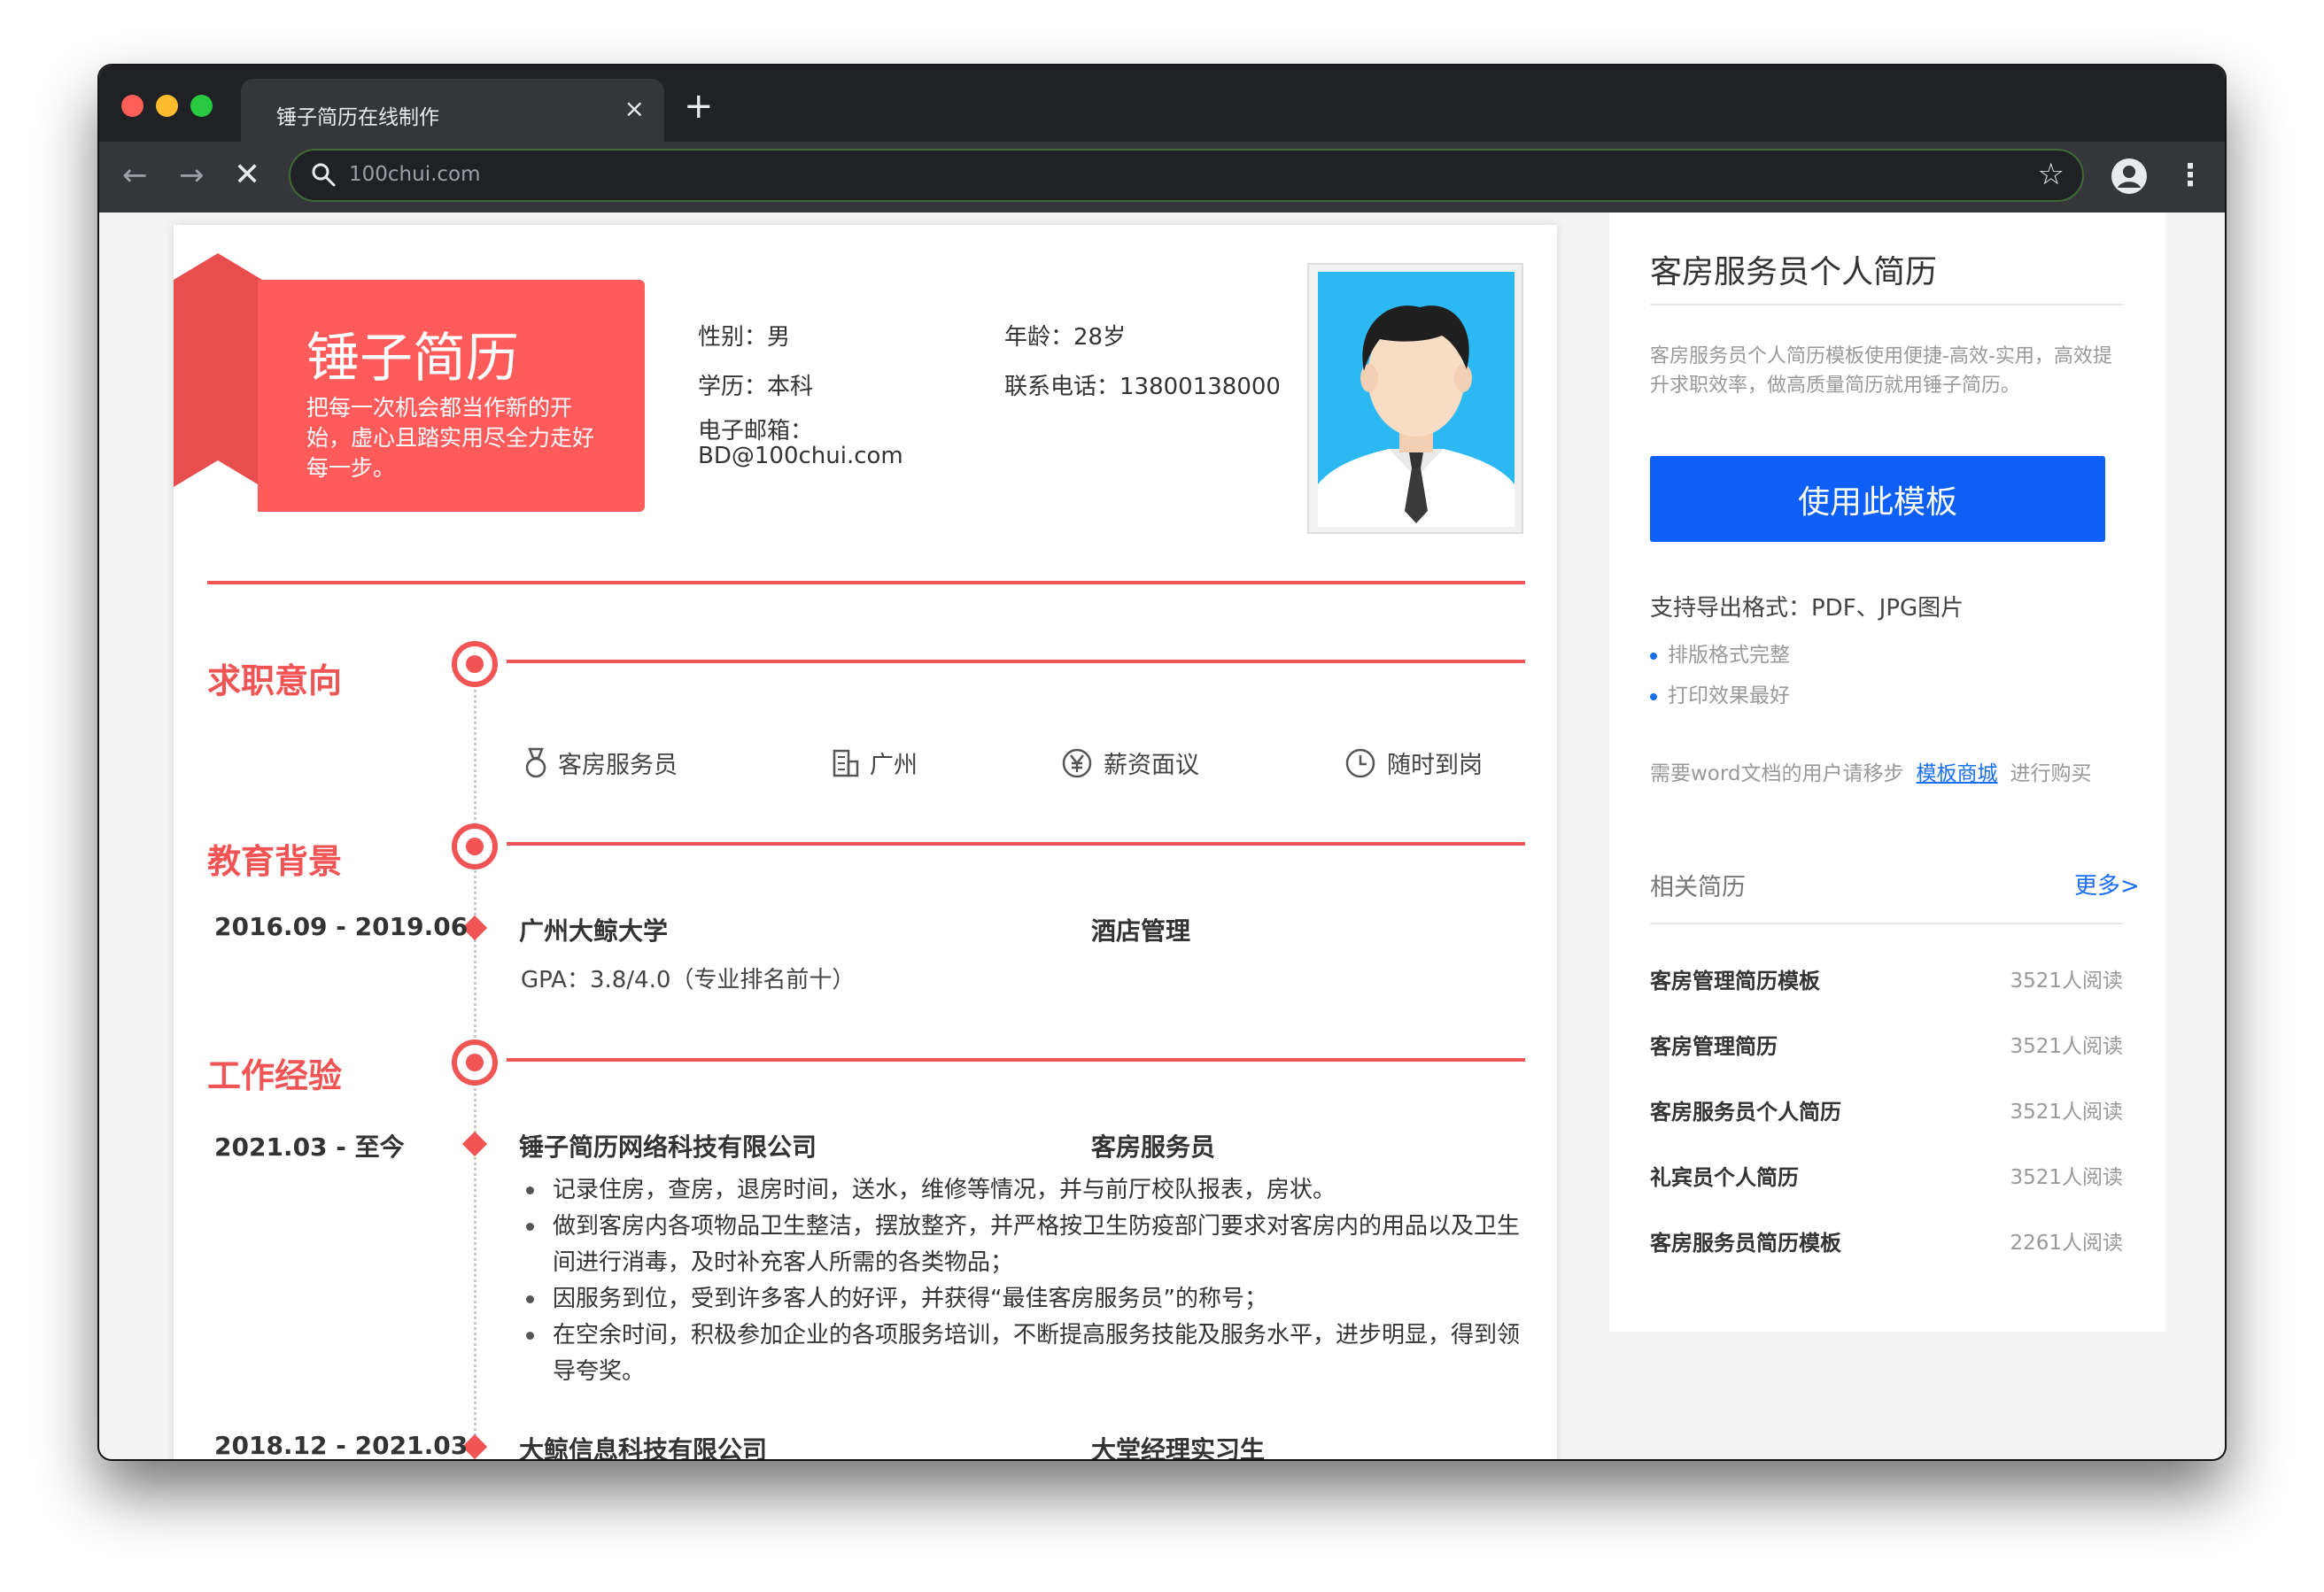 The width and height of the screenshot is (2324, 1592). I want to click on feature-text: 打印效果最好, so click(1729, 695).